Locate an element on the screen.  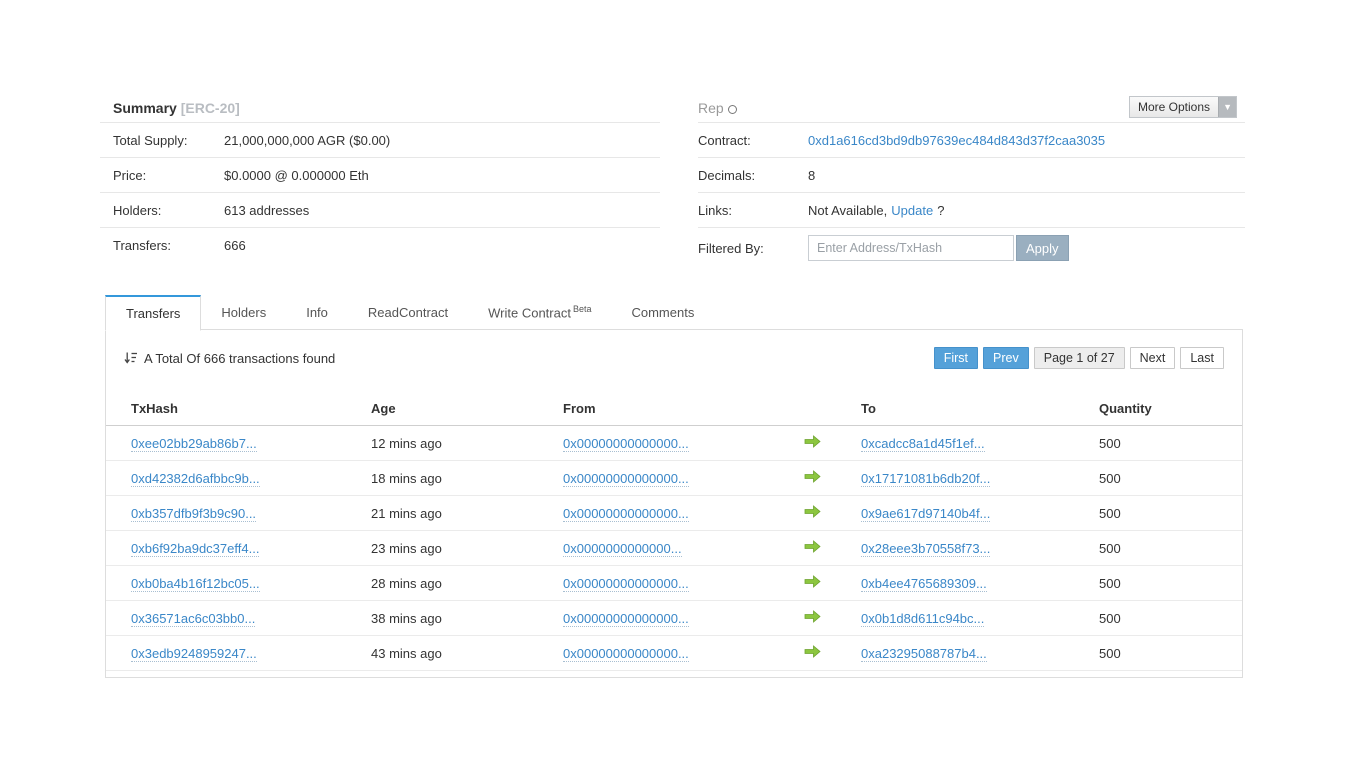
pagination: First Prev Page 1 of 27 Next Last is located at coordinates (1078, 358).